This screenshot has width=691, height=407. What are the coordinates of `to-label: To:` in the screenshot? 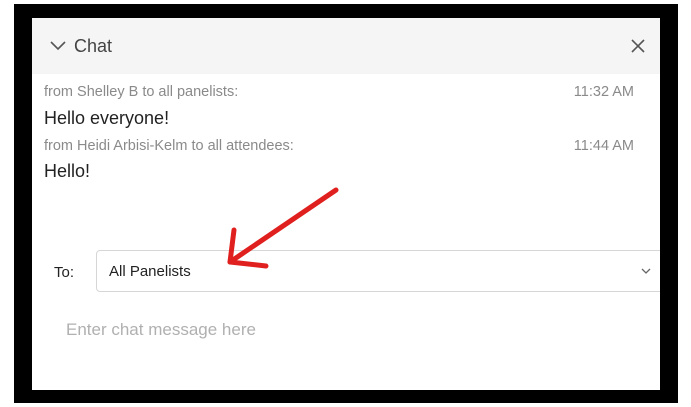 It's located at (64, 272).